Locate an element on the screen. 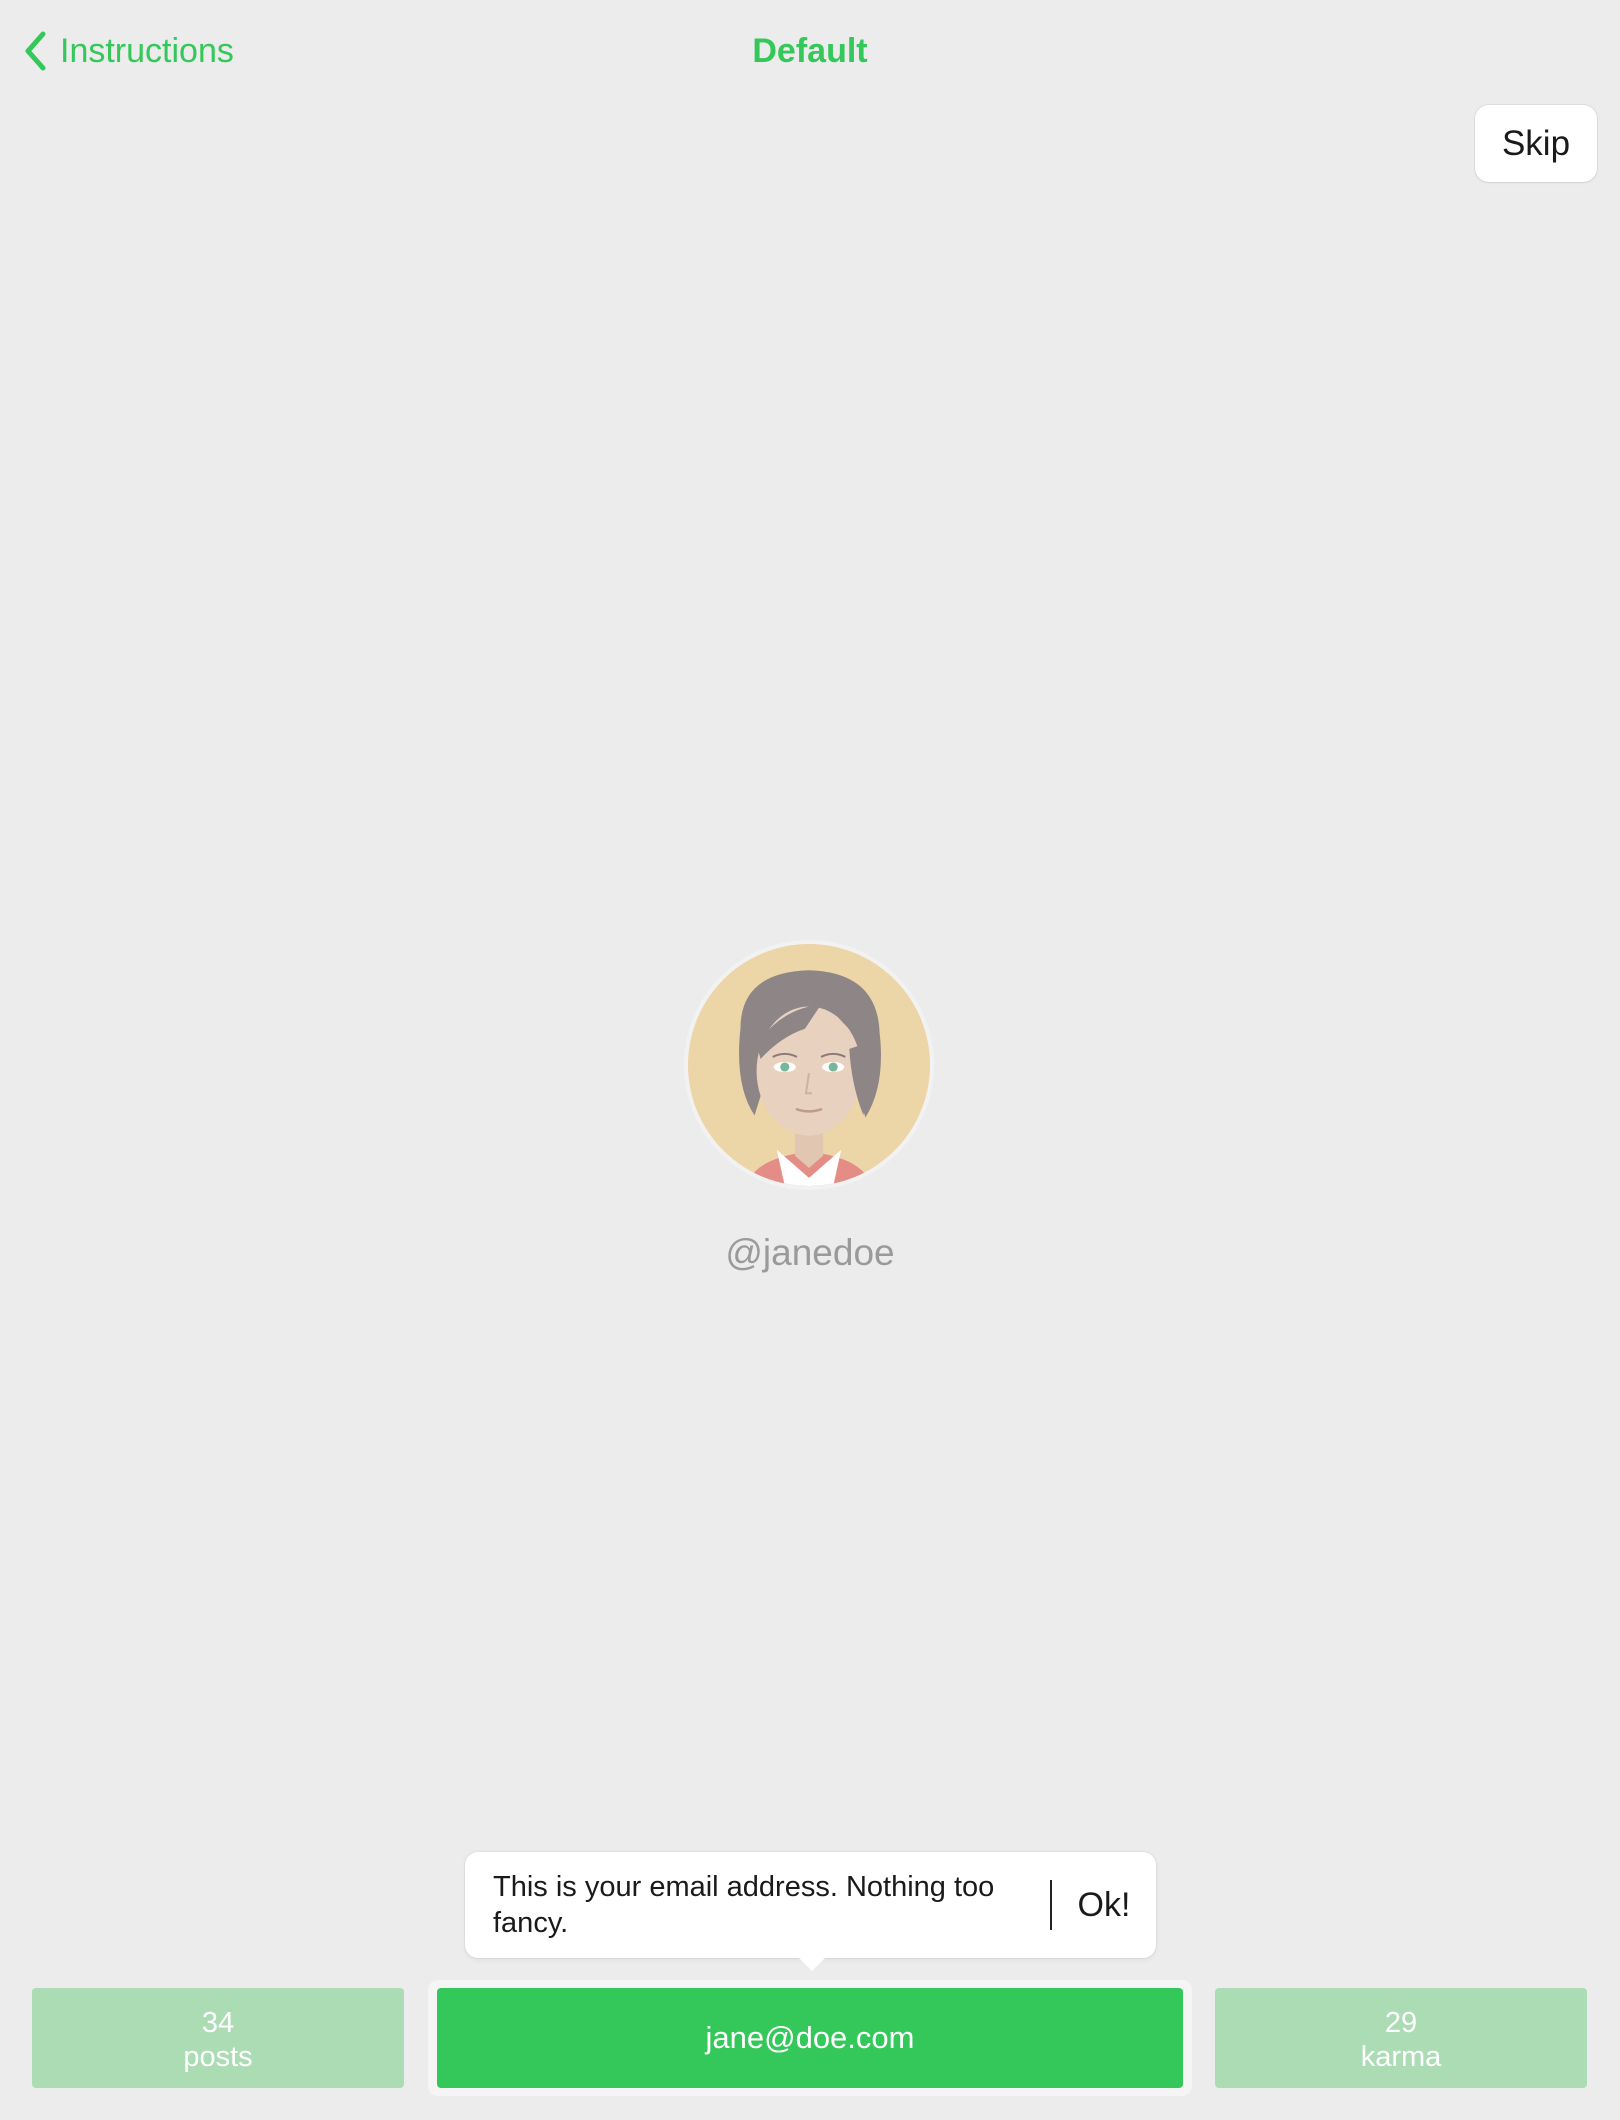  posts-count: 34 is located at coordinates (218, 2023).